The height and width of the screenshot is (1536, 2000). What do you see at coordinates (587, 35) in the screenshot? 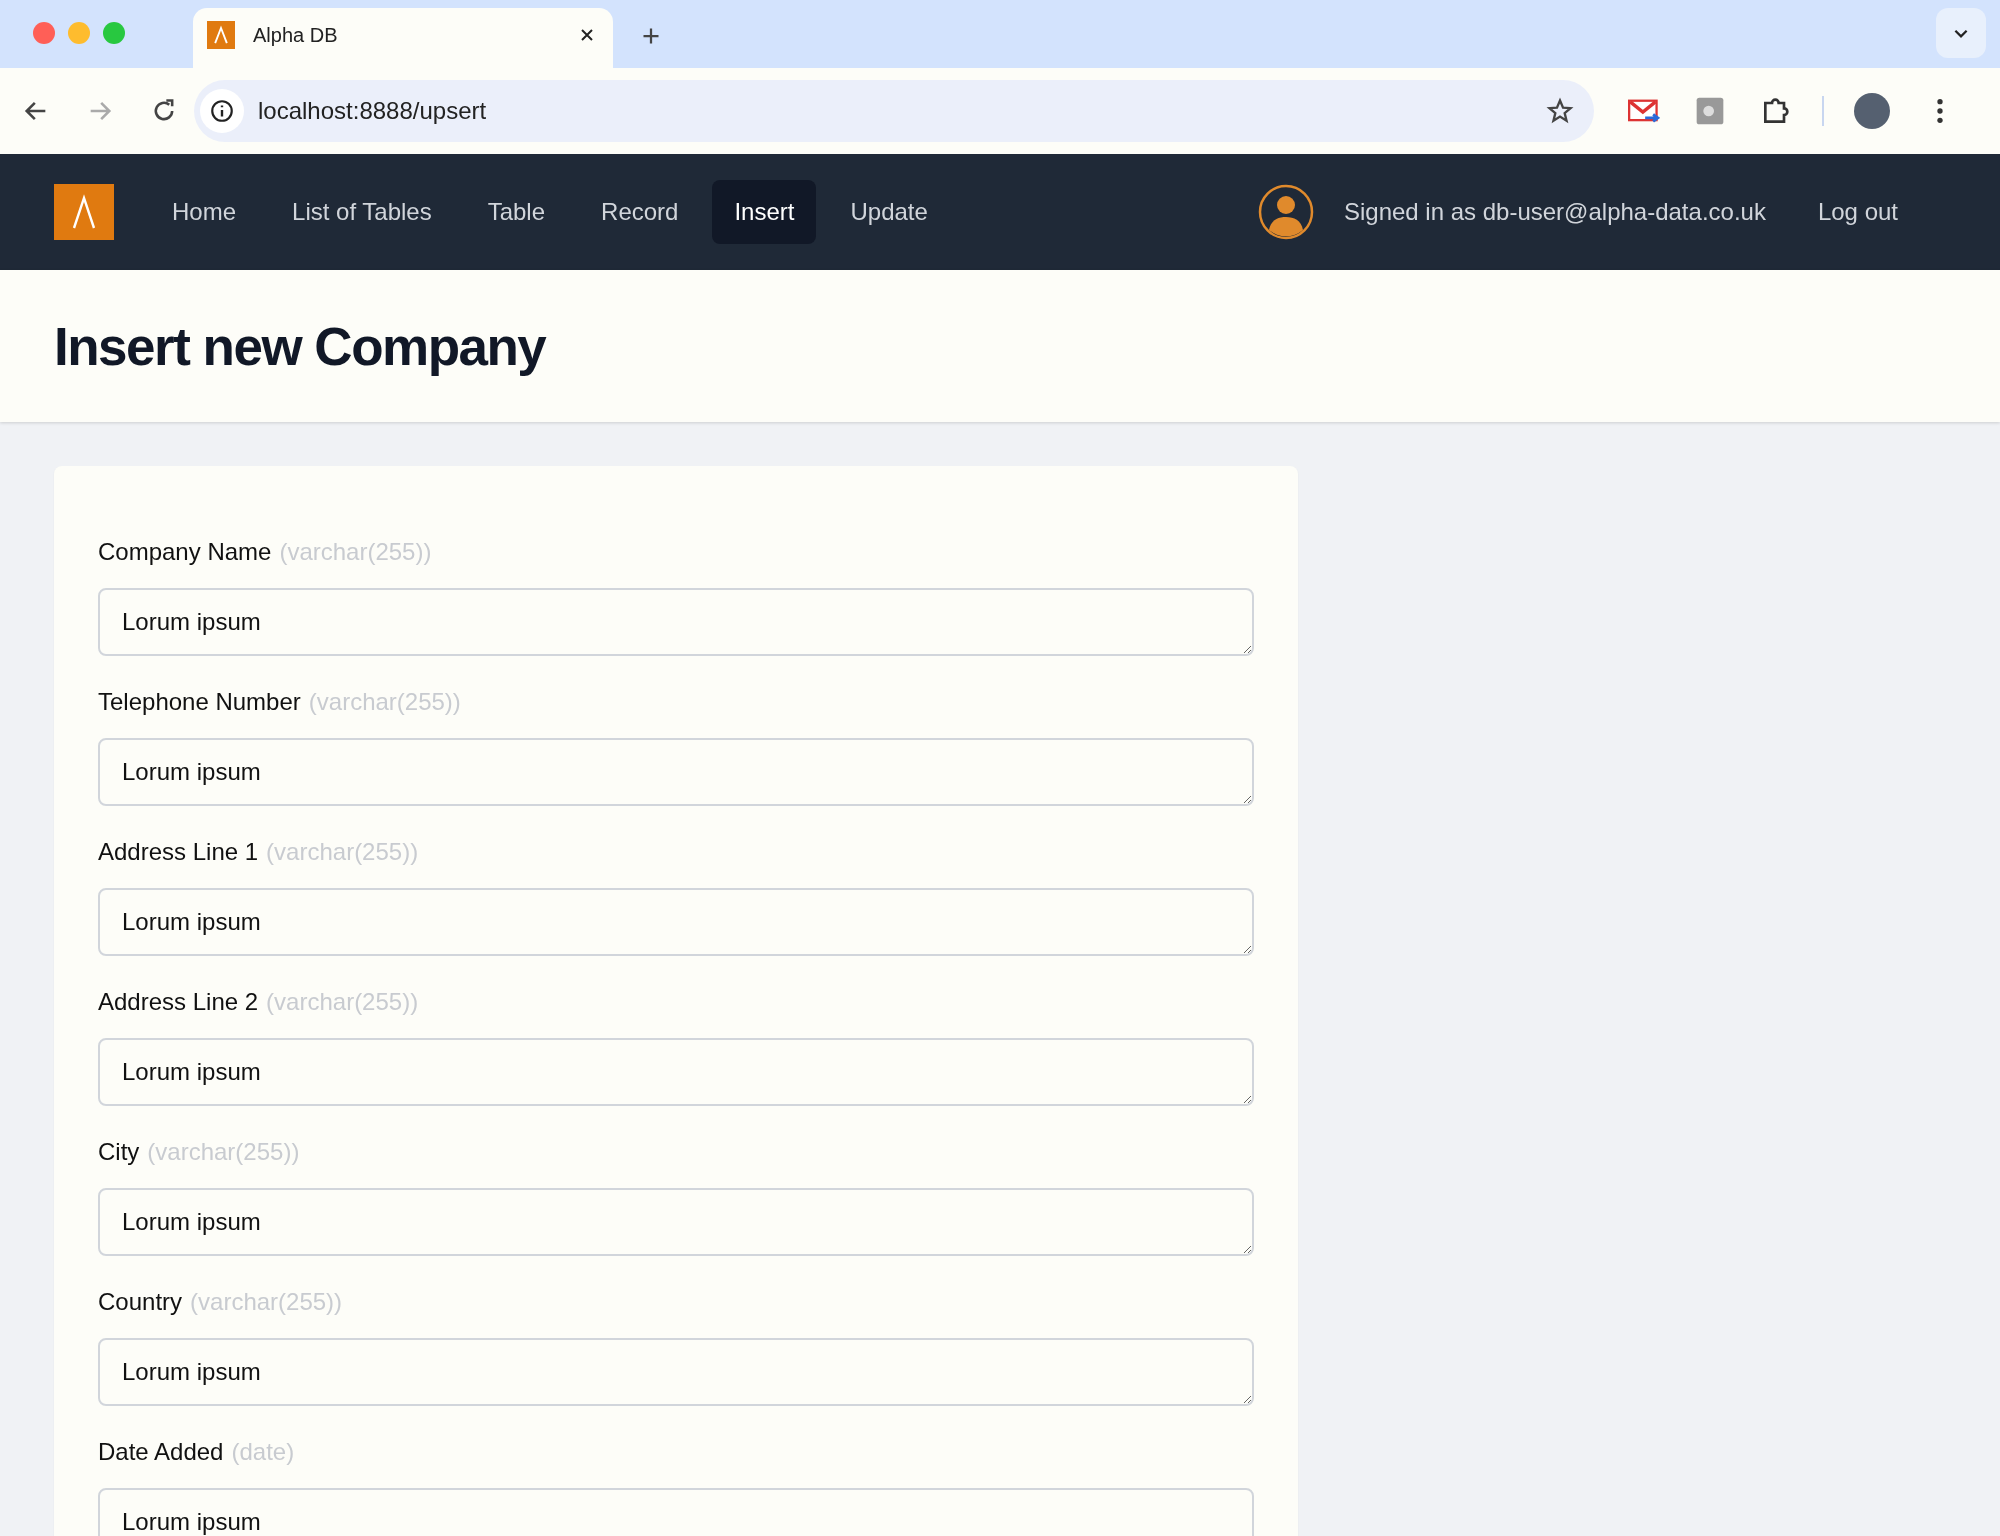
I see `close-icon` at bounding box center [587, 35].